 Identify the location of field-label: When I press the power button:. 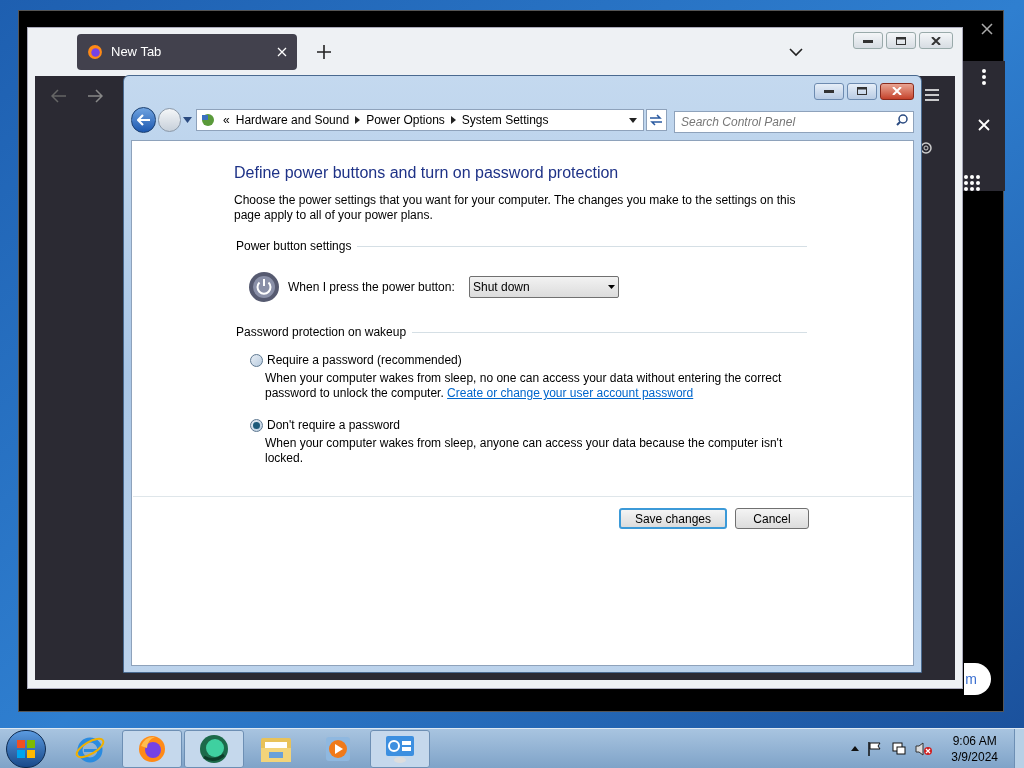
(372, 287).